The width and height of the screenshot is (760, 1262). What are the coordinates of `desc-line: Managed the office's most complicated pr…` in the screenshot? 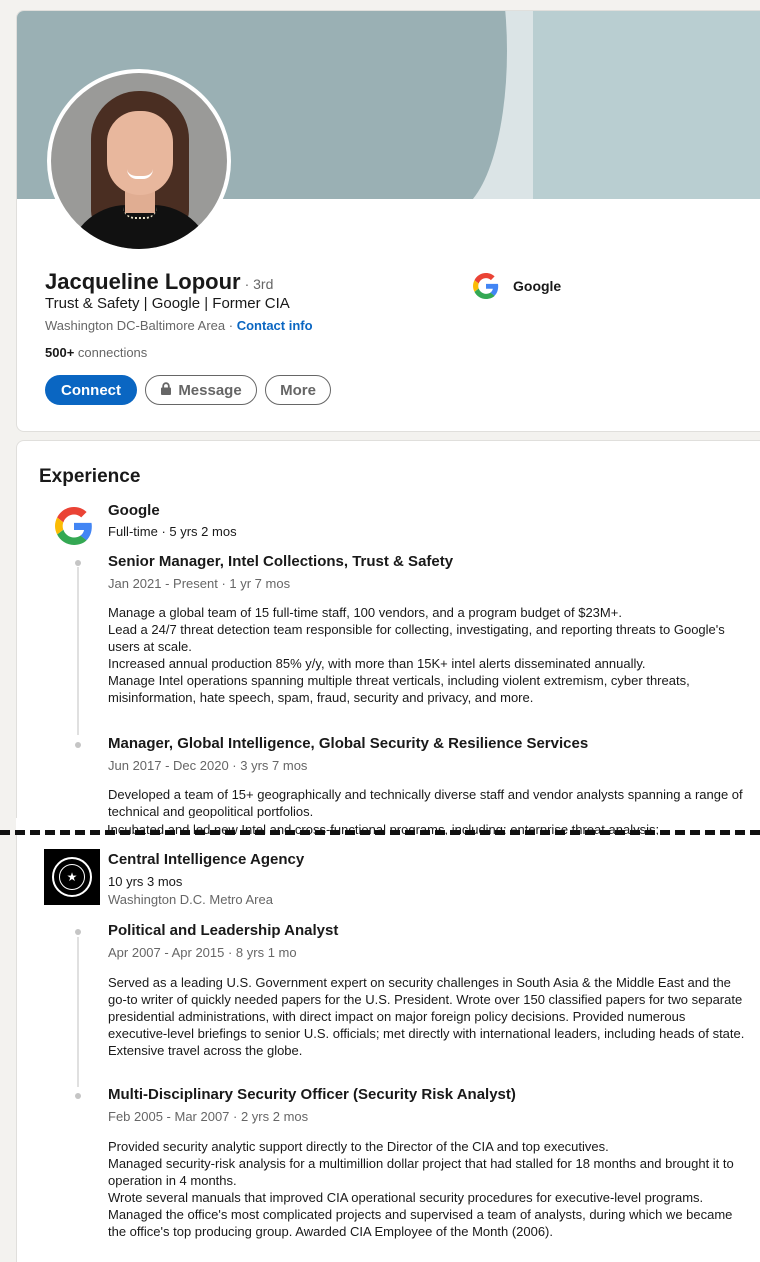 It's located at (420, 1223).